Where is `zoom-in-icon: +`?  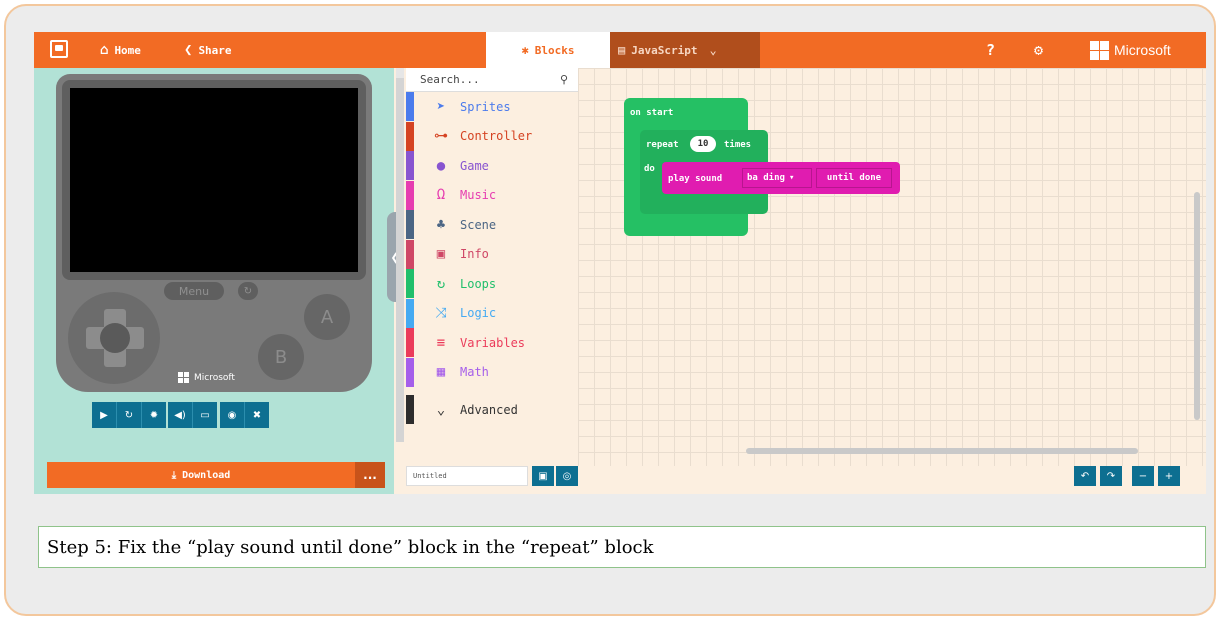
zoom-in-icon: + is located at coordinates (1169, 476).